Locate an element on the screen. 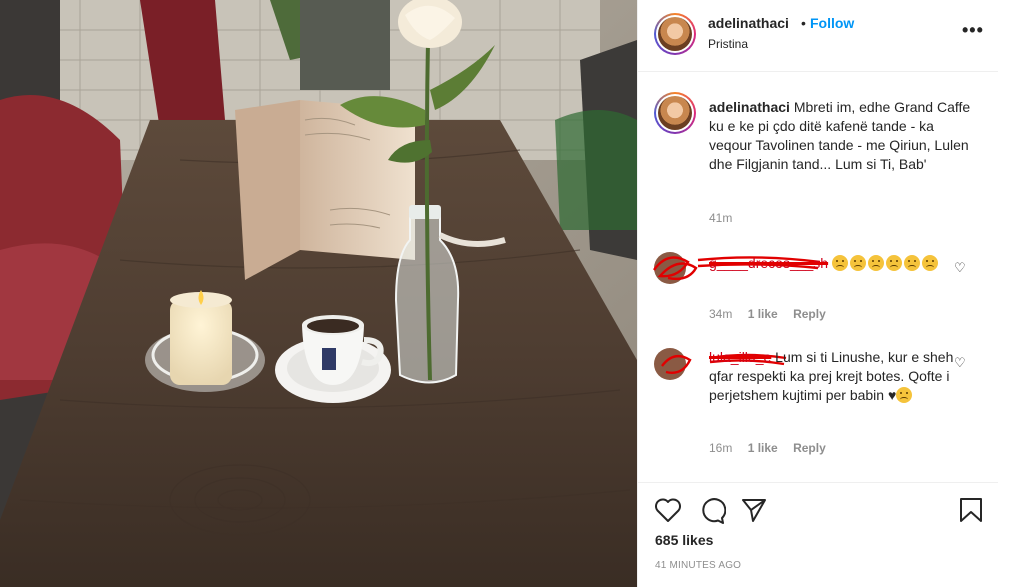  comment-text: g____drecos___sh is located at coordinates (844, 263).